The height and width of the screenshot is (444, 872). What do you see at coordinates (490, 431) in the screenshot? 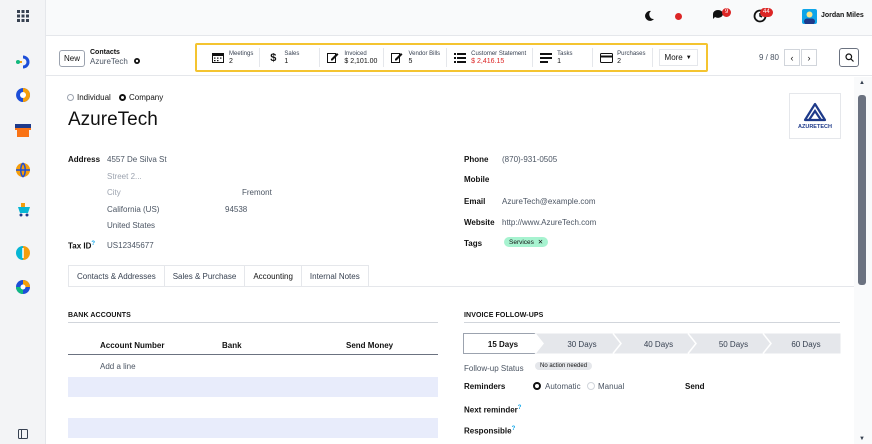
I see `responsible-label: Responsible?` at bounding box center [490, 431].